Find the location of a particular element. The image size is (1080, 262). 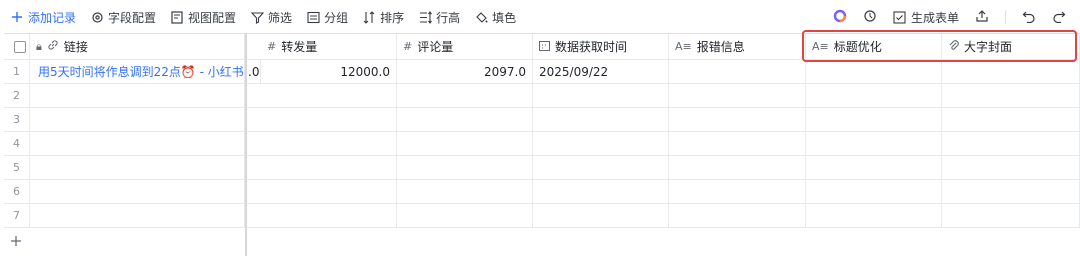

calendar-icon is located at coordinates (544, 47).